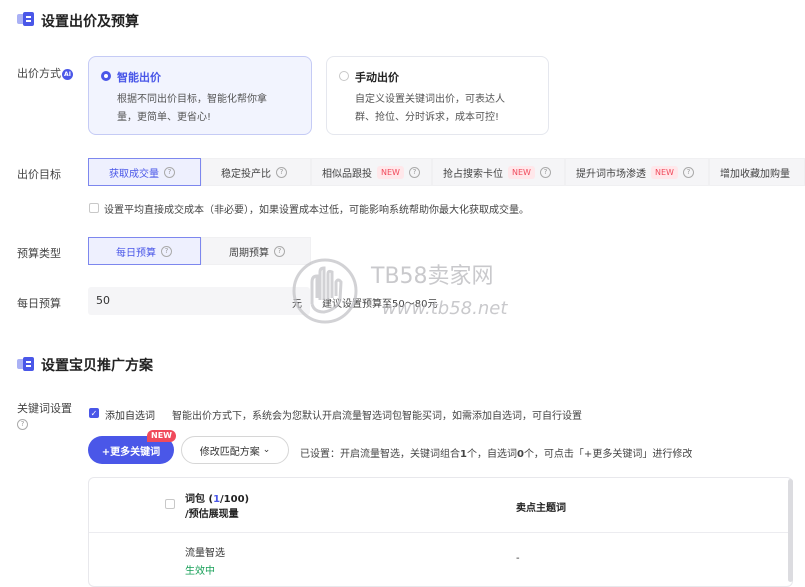  I want to click on bid-target-tab-label: 抢占搜索卡位, so click(473, 174).